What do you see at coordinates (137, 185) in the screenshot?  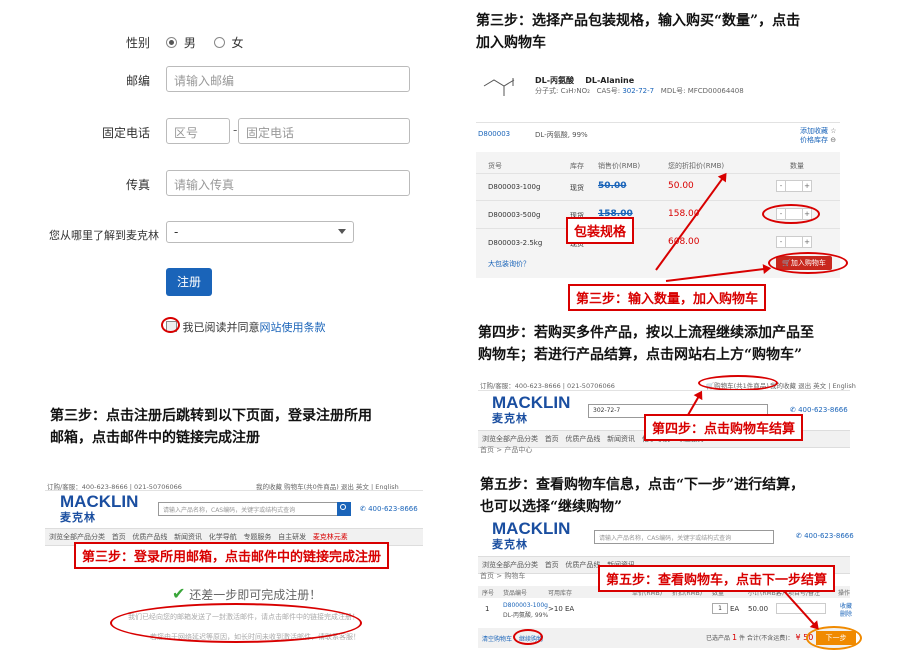 I see `fax-label: 传真` at bounding box center [137, 185].